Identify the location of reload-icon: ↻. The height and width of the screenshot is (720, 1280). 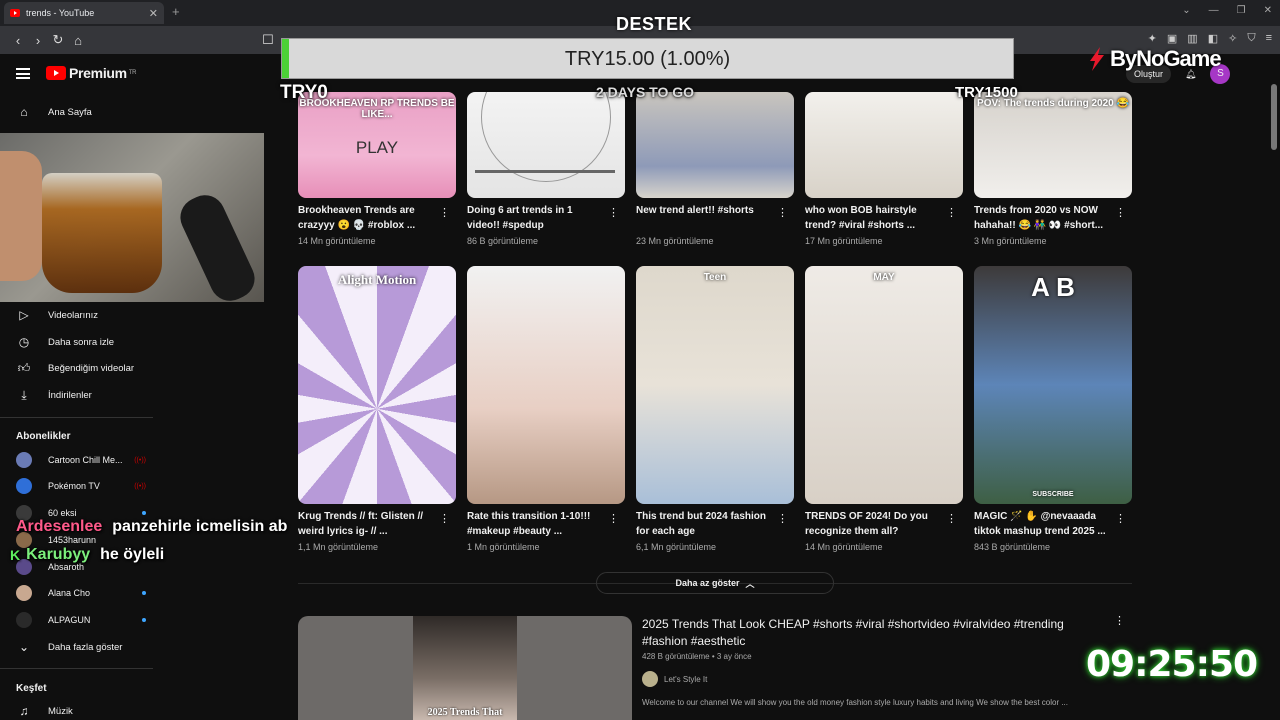
(58, 40).